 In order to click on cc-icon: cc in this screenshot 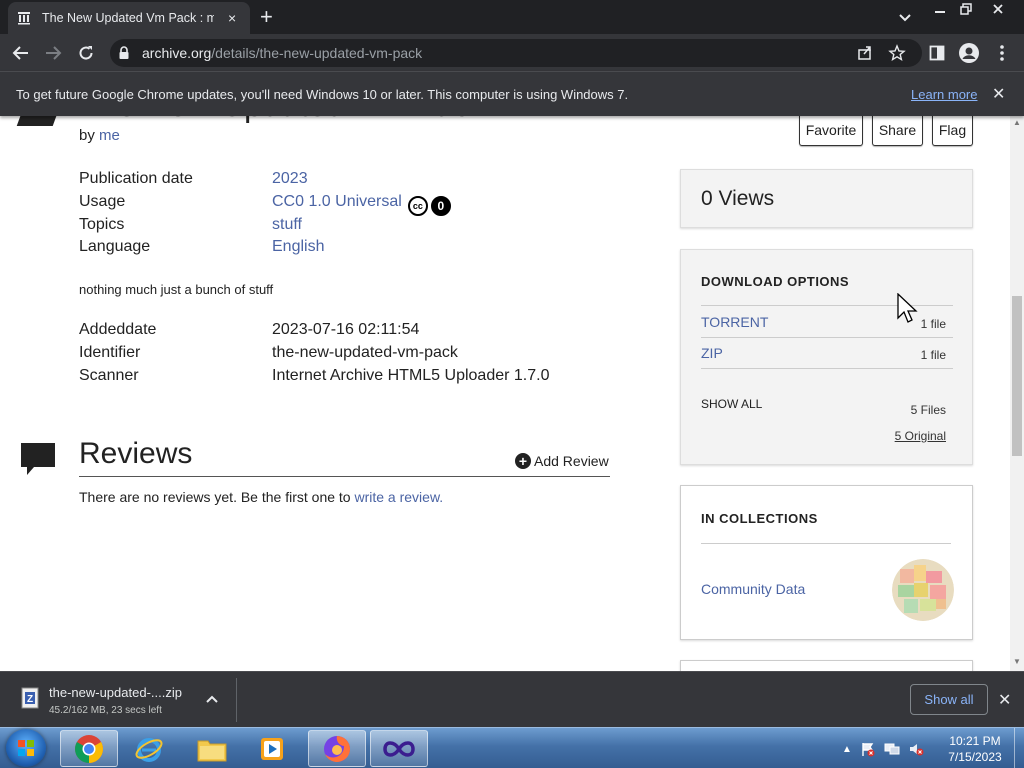, I will do `click(417, 206)`.